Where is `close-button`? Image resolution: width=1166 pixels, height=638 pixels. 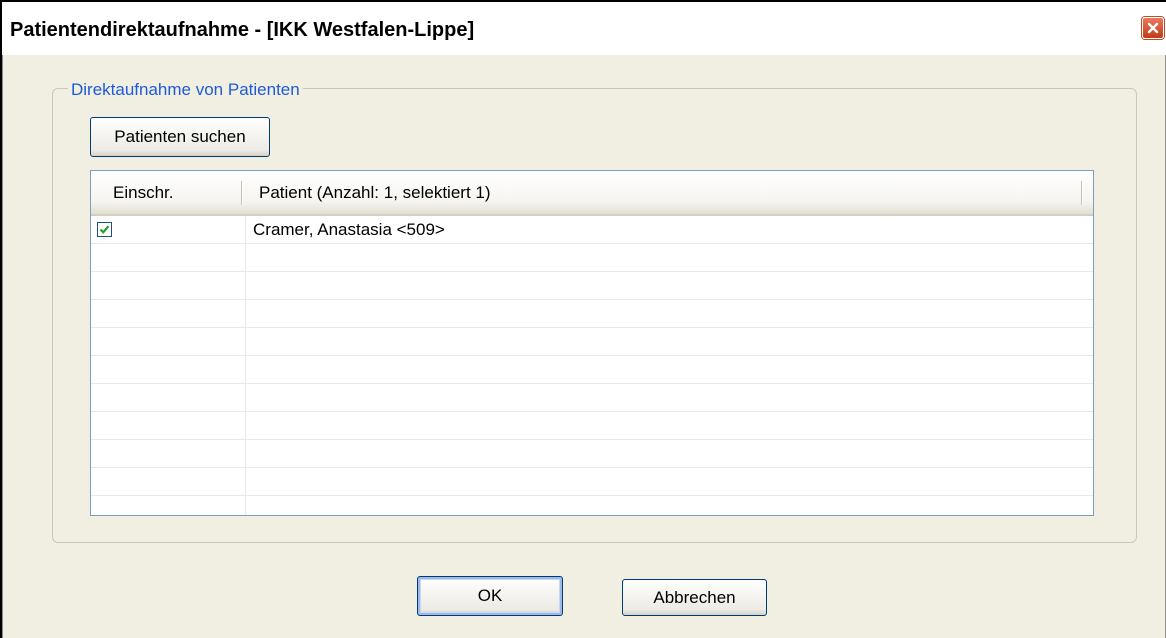 close-button is located at coordinates (1153, 28).